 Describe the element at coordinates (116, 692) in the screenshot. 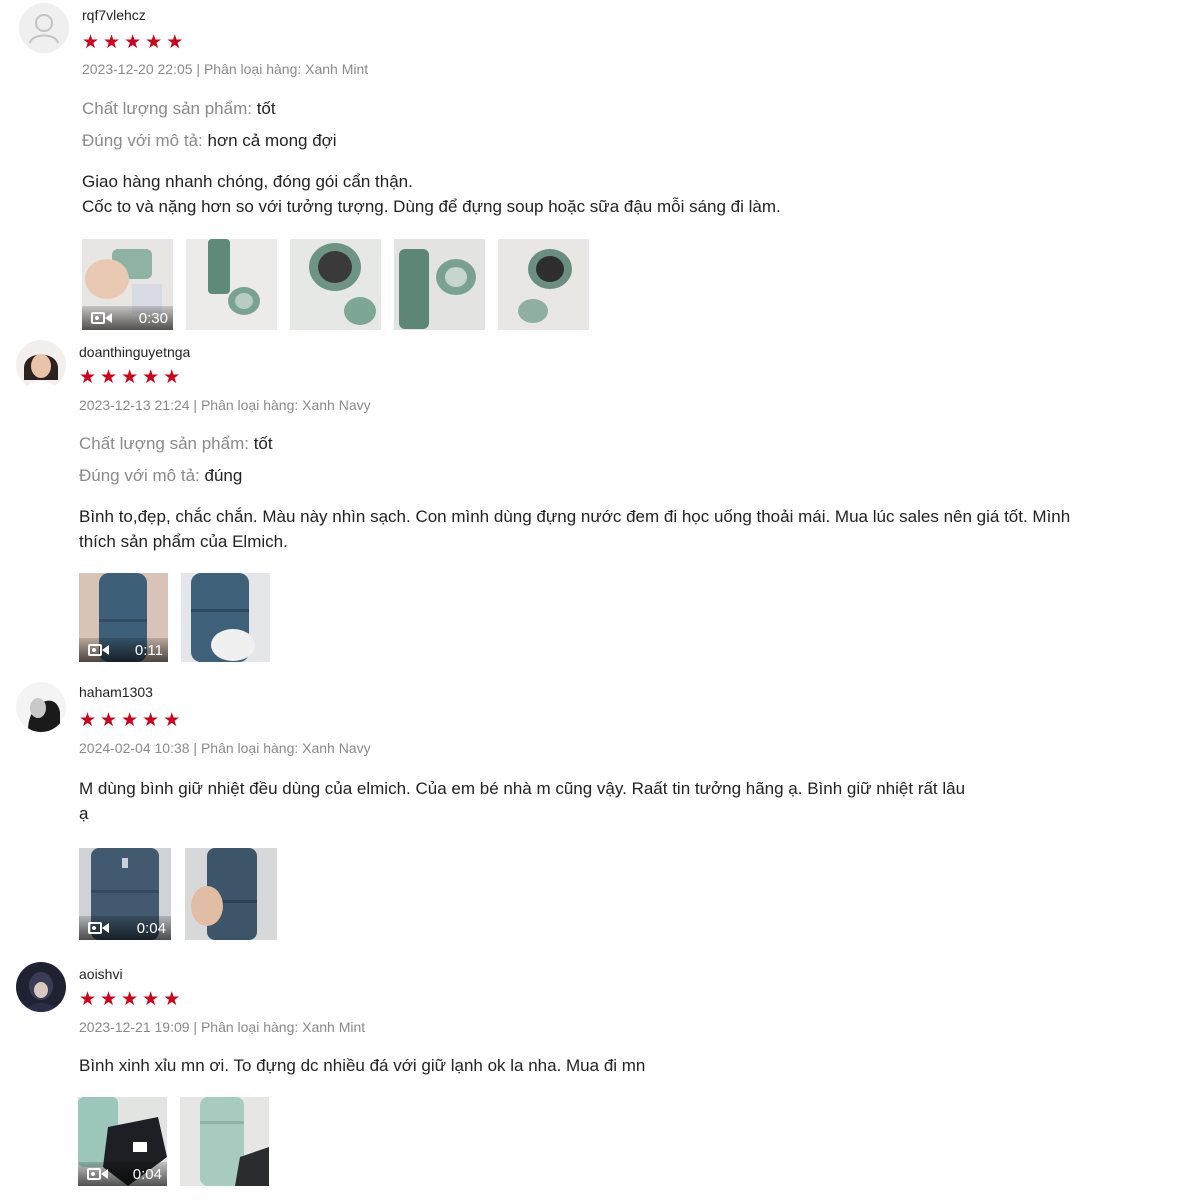

I see `username: haham1303` at that location.